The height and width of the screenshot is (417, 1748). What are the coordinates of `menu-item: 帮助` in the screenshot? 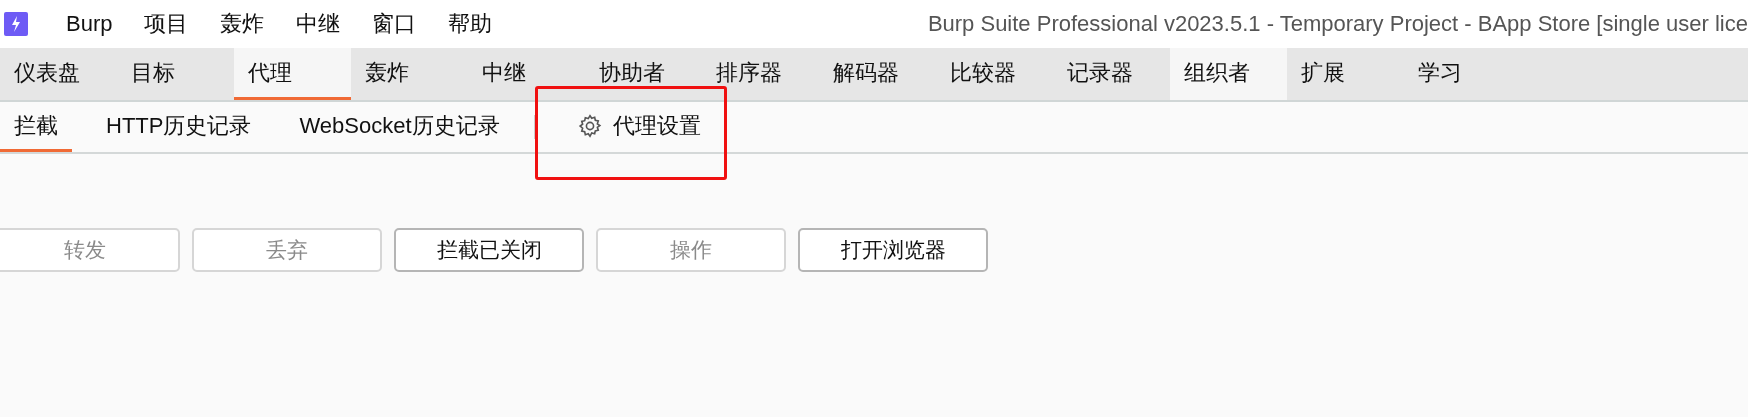 It's located at (470, 24).